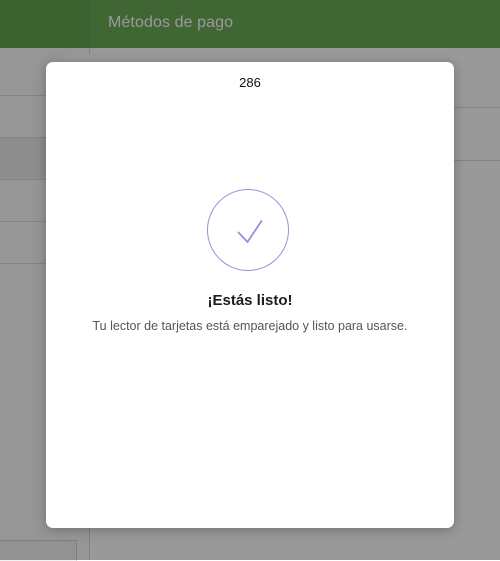 The width and height of the screenshot is (500, 561). I want to click on dialog-title: ¡Estás listo!, so click(250, 300).